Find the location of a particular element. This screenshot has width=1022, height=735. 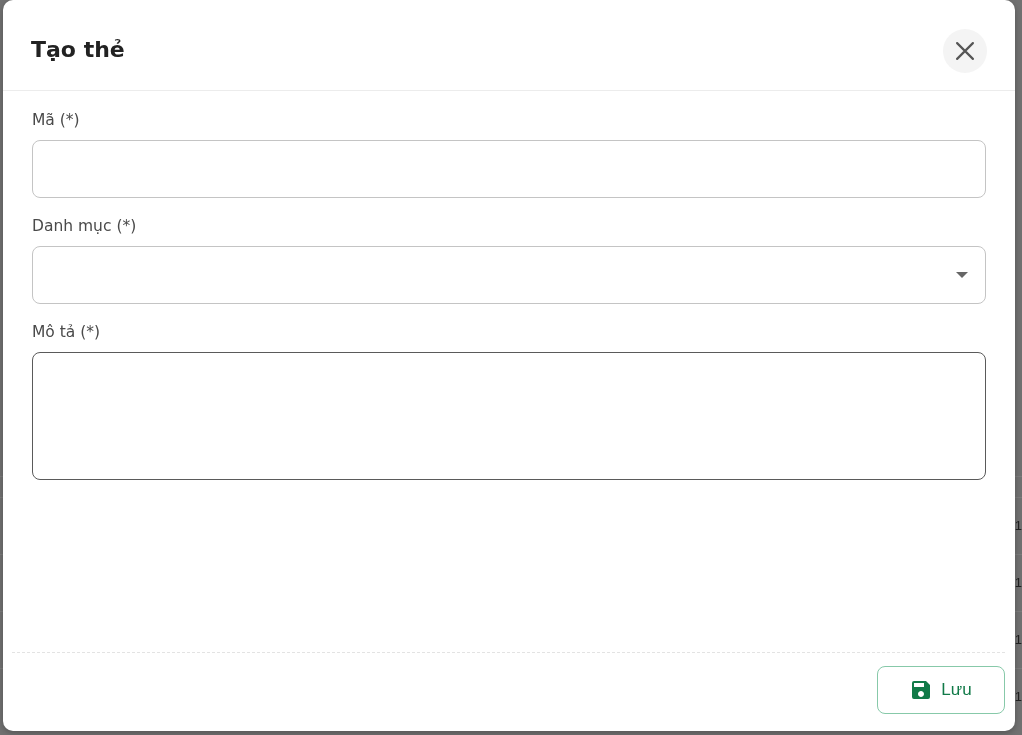

field-label: Mô tả (*) is located at coordinates (66, 332).